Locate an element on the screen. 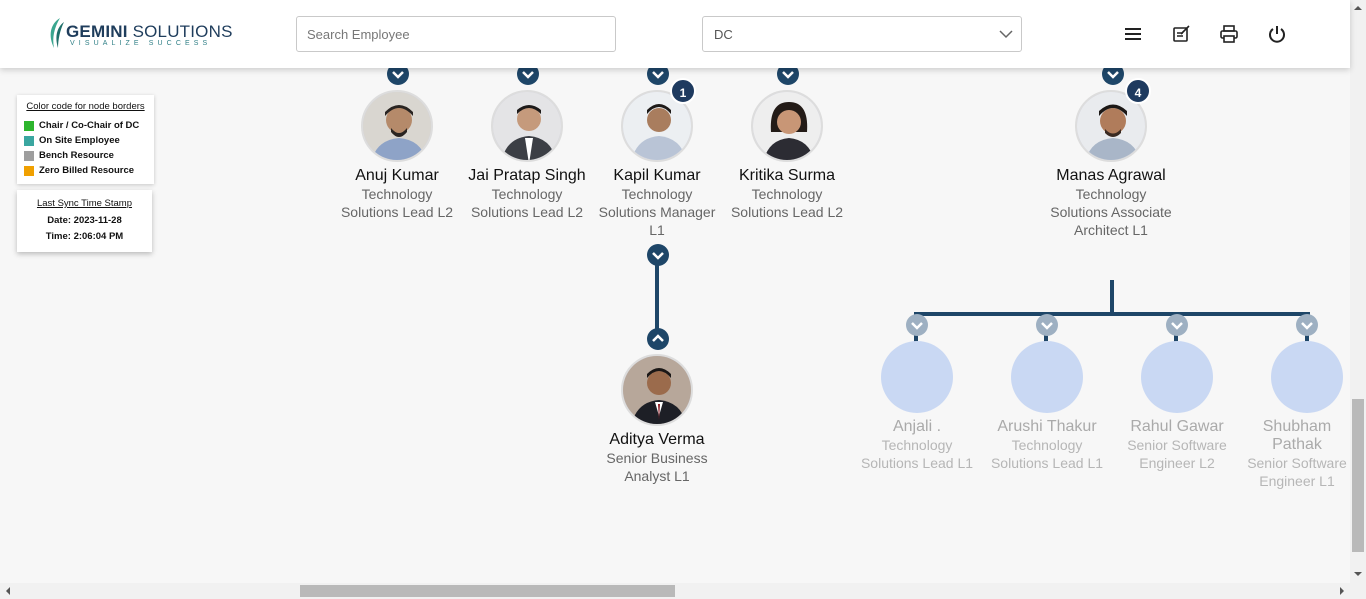 The image size is (1366, 599). horizontal-scroll-thumb is located at coordinates (487, 591).